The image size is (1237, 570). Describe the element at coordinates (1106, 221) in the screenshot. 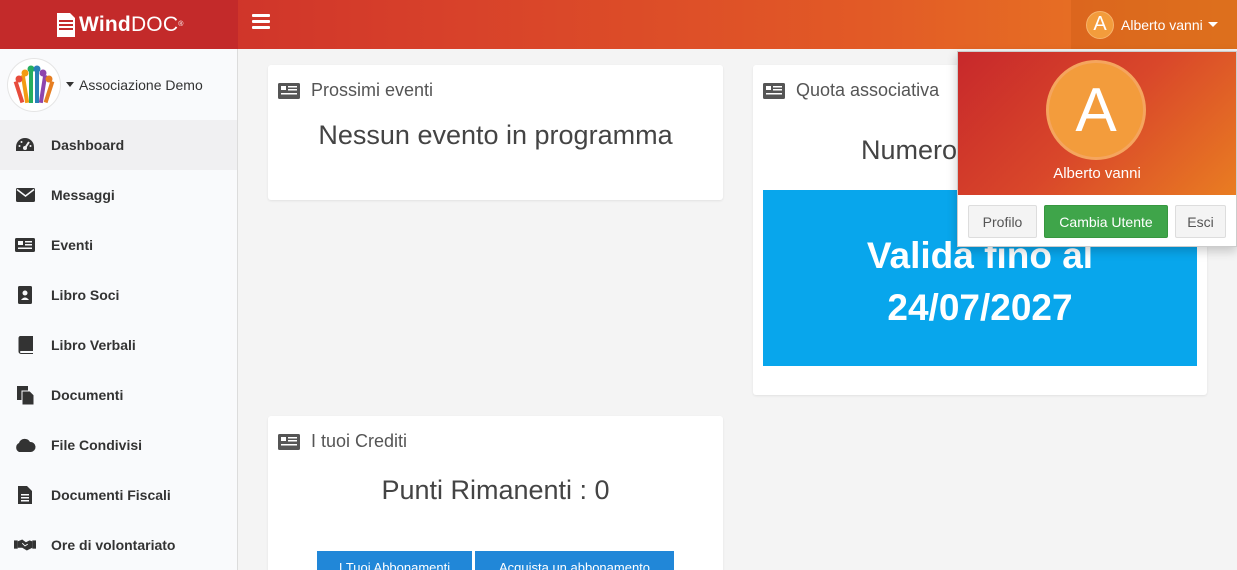

I see `switch-user-button: Cambia Utente` at that location.